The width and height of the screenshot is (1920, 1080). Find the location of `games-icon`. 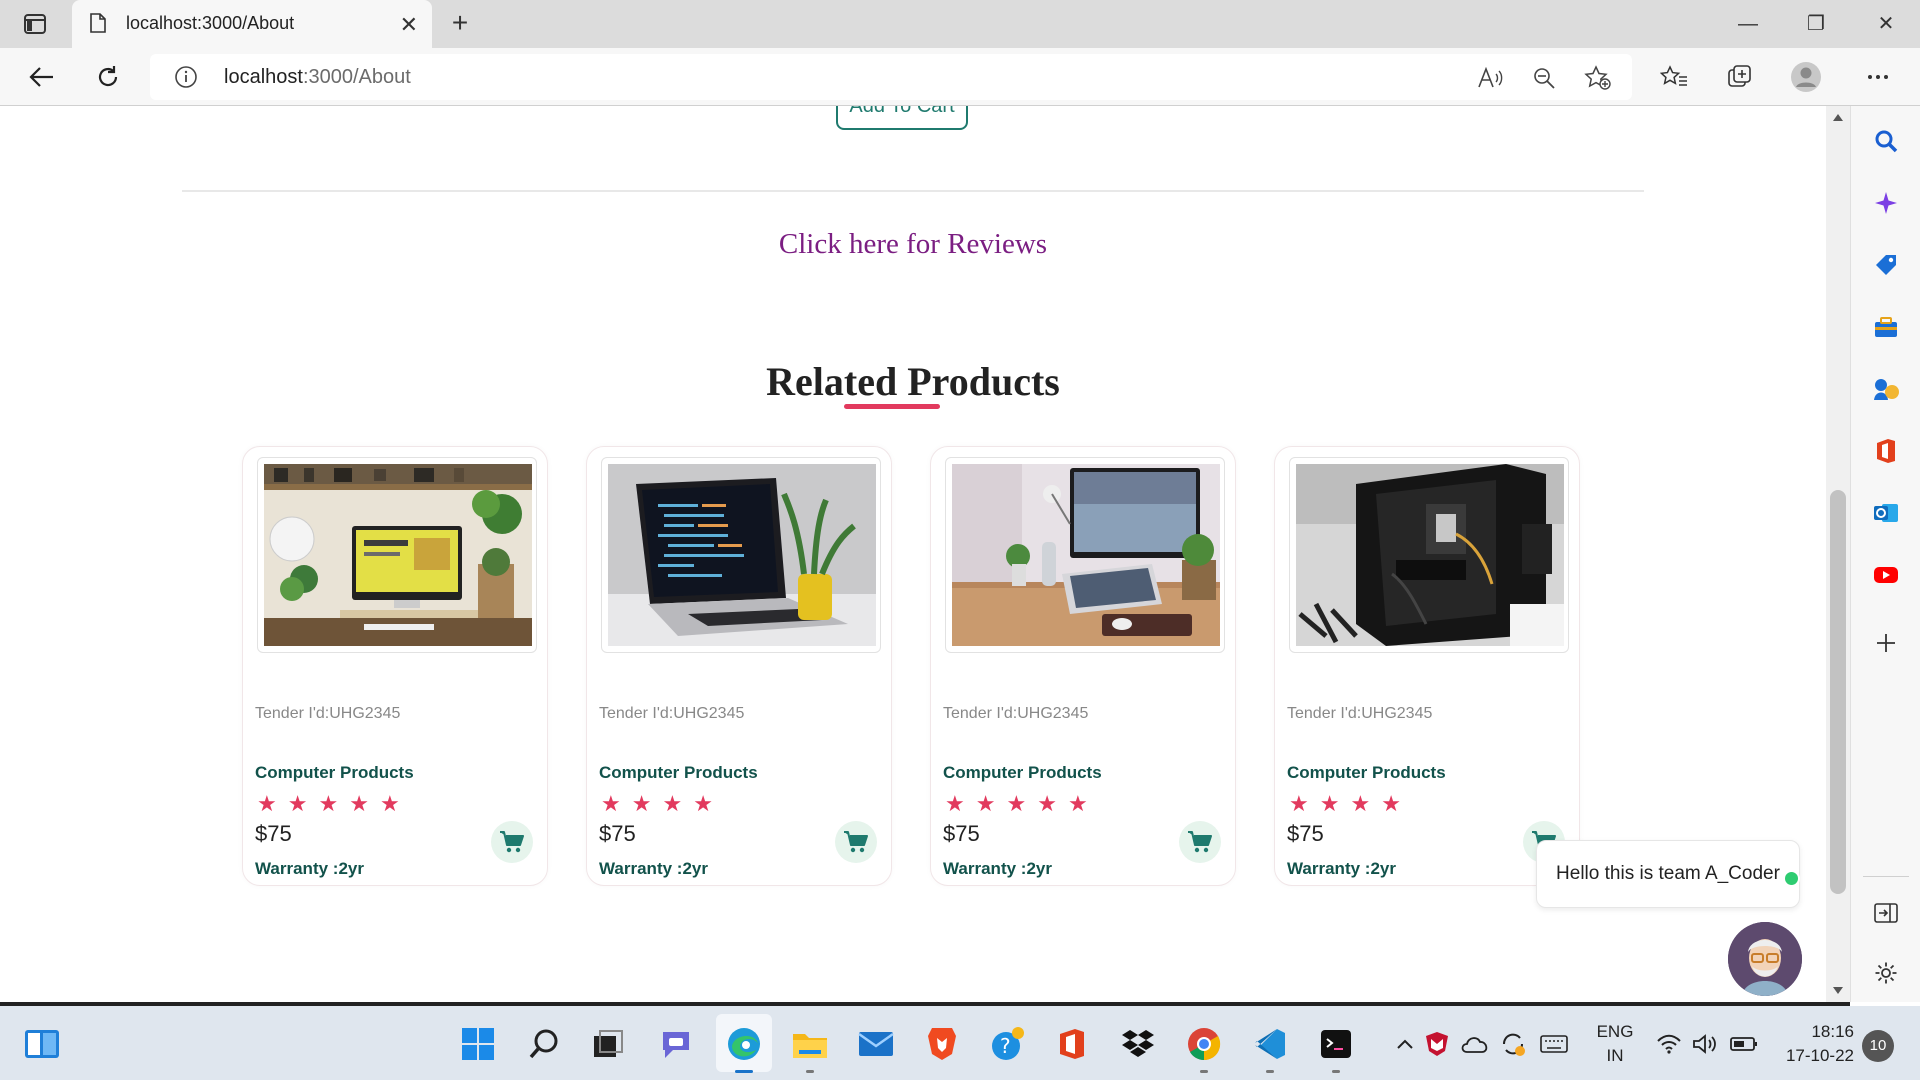

games-icon is located at coordinates (1886, 389).